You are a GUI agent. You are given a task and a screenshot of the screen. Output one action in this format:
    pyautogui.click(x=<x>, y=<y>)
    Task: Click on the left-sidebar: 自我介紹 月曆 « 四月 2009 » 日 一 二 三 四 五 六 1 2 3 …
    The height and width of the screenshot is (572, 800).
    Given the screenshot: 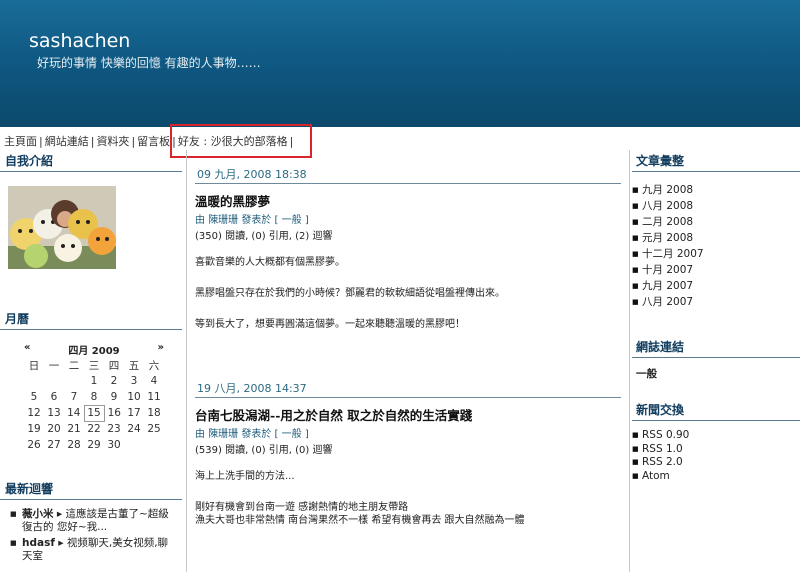 What is the action you would take?
    pyautogui.click(x=91, y=300)
    